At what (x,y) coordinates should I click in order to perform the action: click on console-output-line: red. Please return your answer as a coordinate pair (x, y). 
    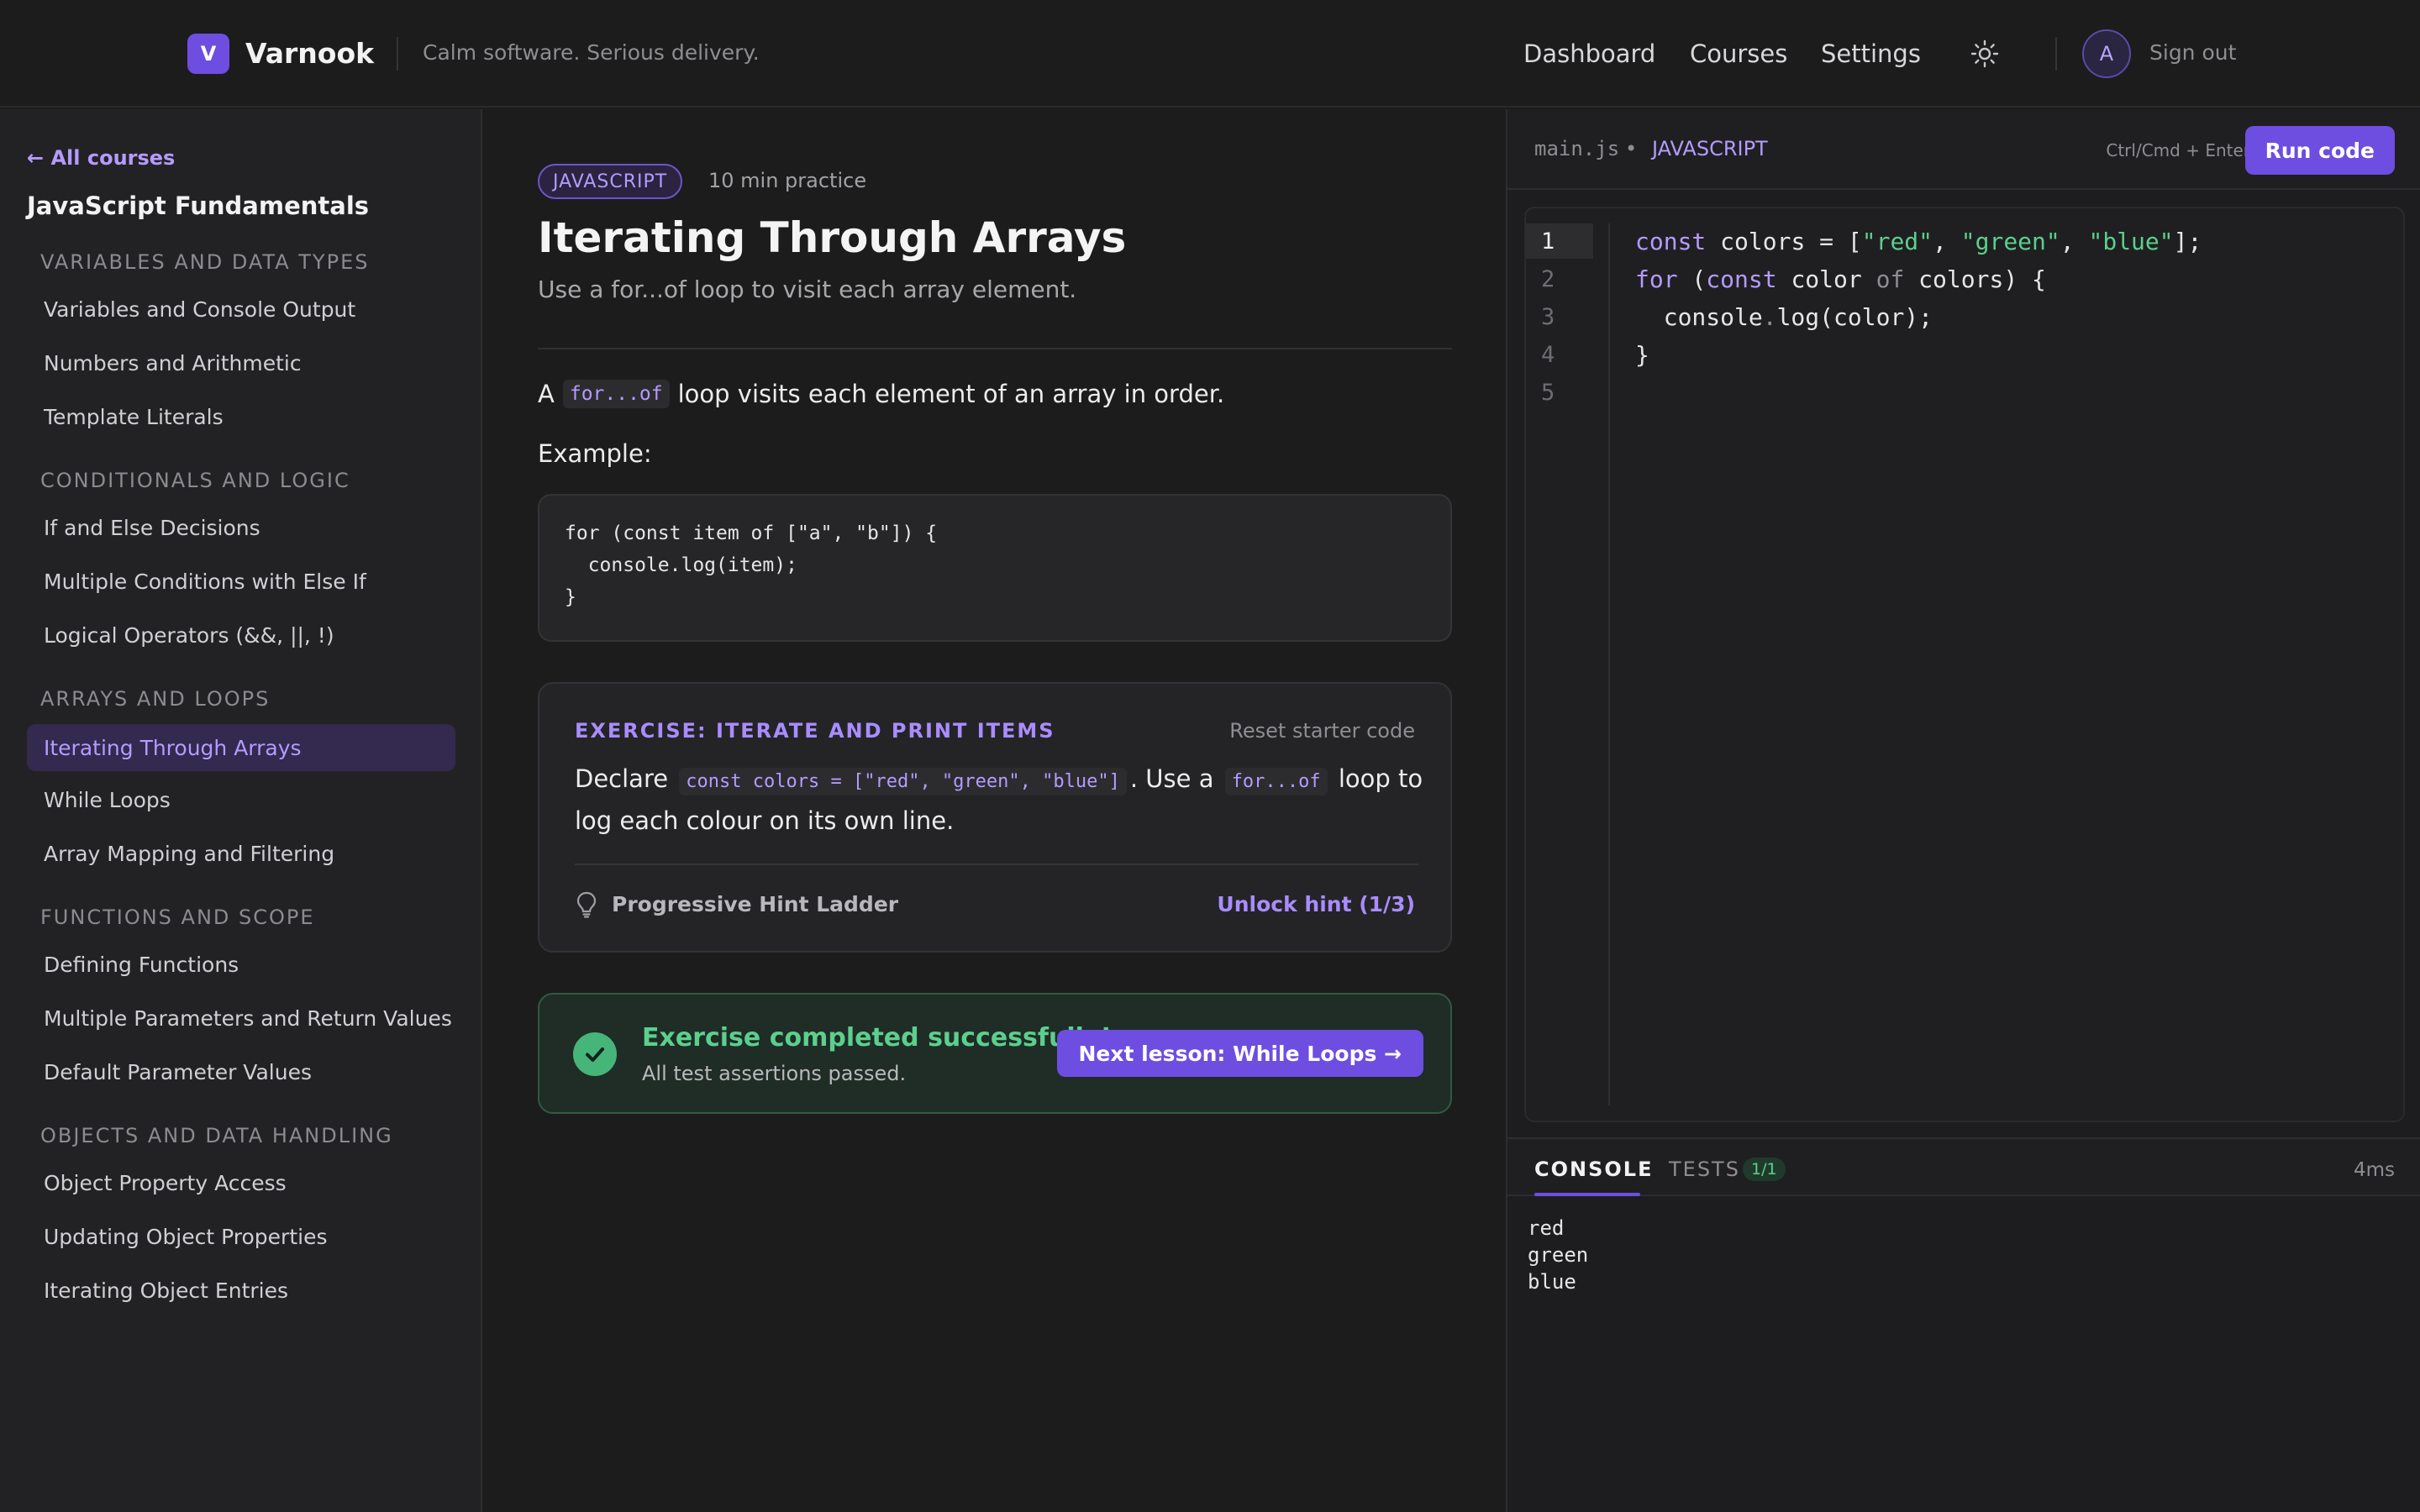
    Looking at the image, I should click on (1546, 1228).